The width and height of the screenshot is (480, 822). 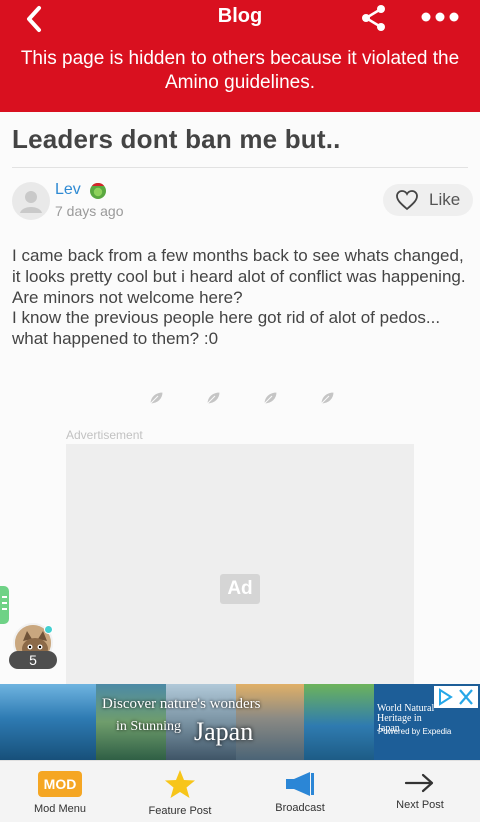 I want to click on banner-powered-by: Powered by Expedia, so click(x=415, y=731).